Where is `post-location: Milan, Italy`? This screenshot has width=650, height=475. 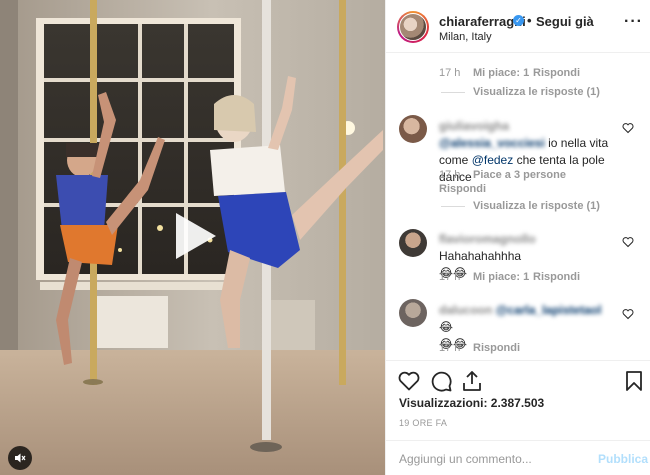
post-location: Milan, Italy is located at coordinates (465, 37).